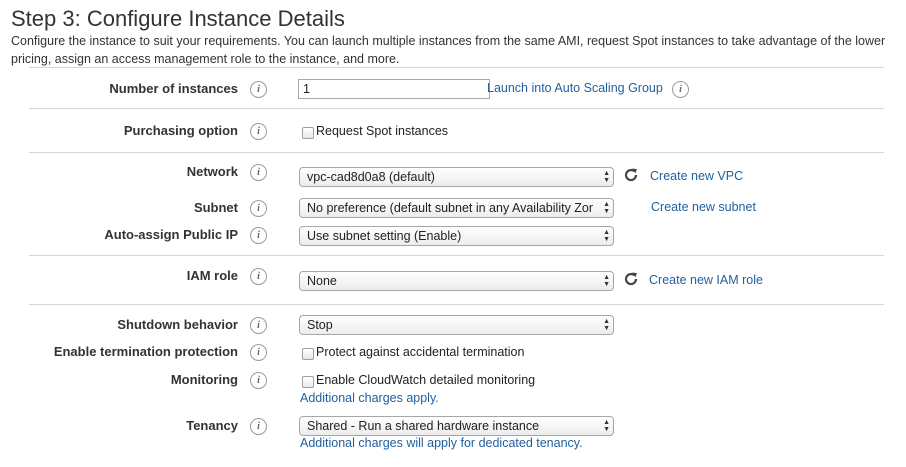 This screenshot has width=906, height=467. Describe the element at coordinates (575, 88) in the screenshot. I see `launch-into-asg-link: Launch into Auto Scaling Group` at that location.